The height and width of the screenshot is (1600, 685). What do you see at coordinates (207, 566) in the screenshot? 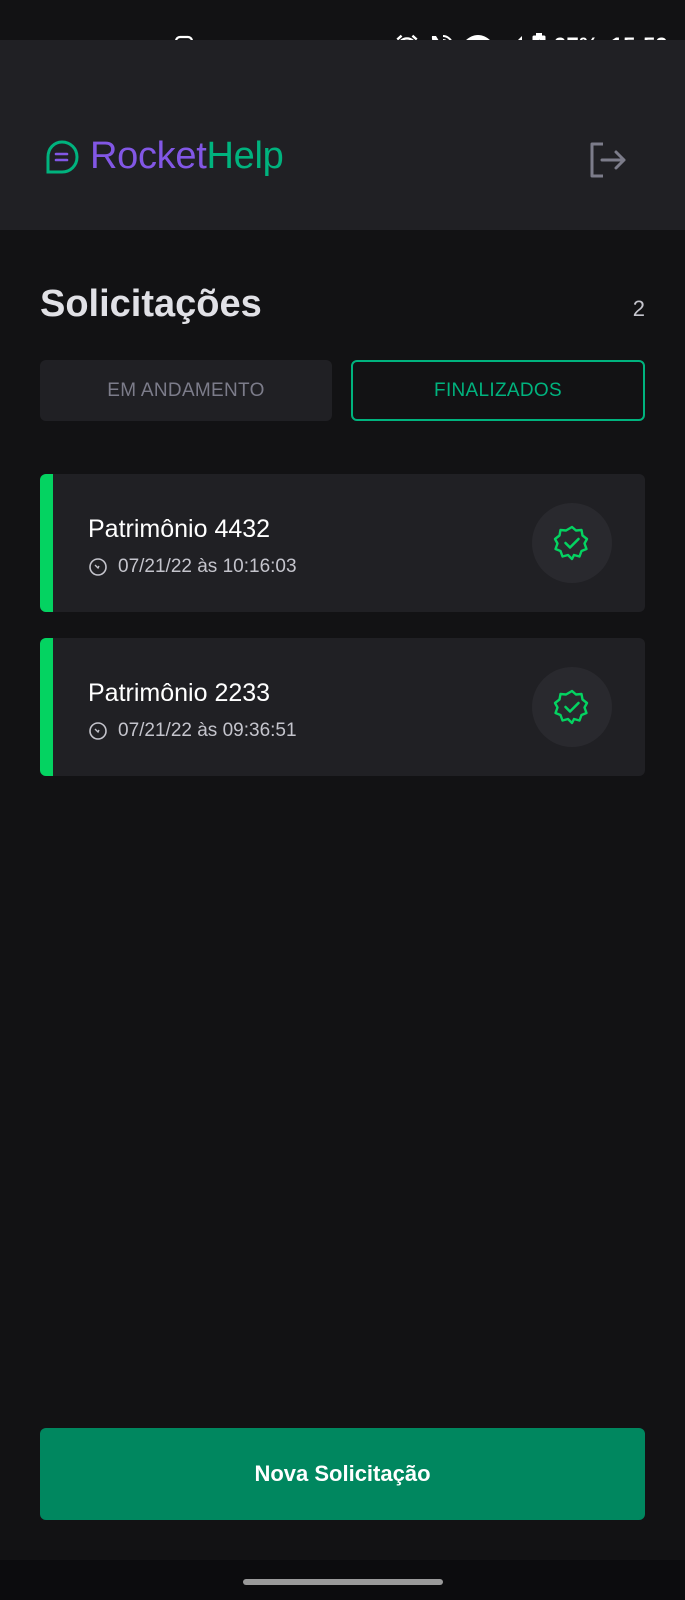
I see `order-date-text: 07/21/22 às 10:16:03` at bounding box center [207, 566].